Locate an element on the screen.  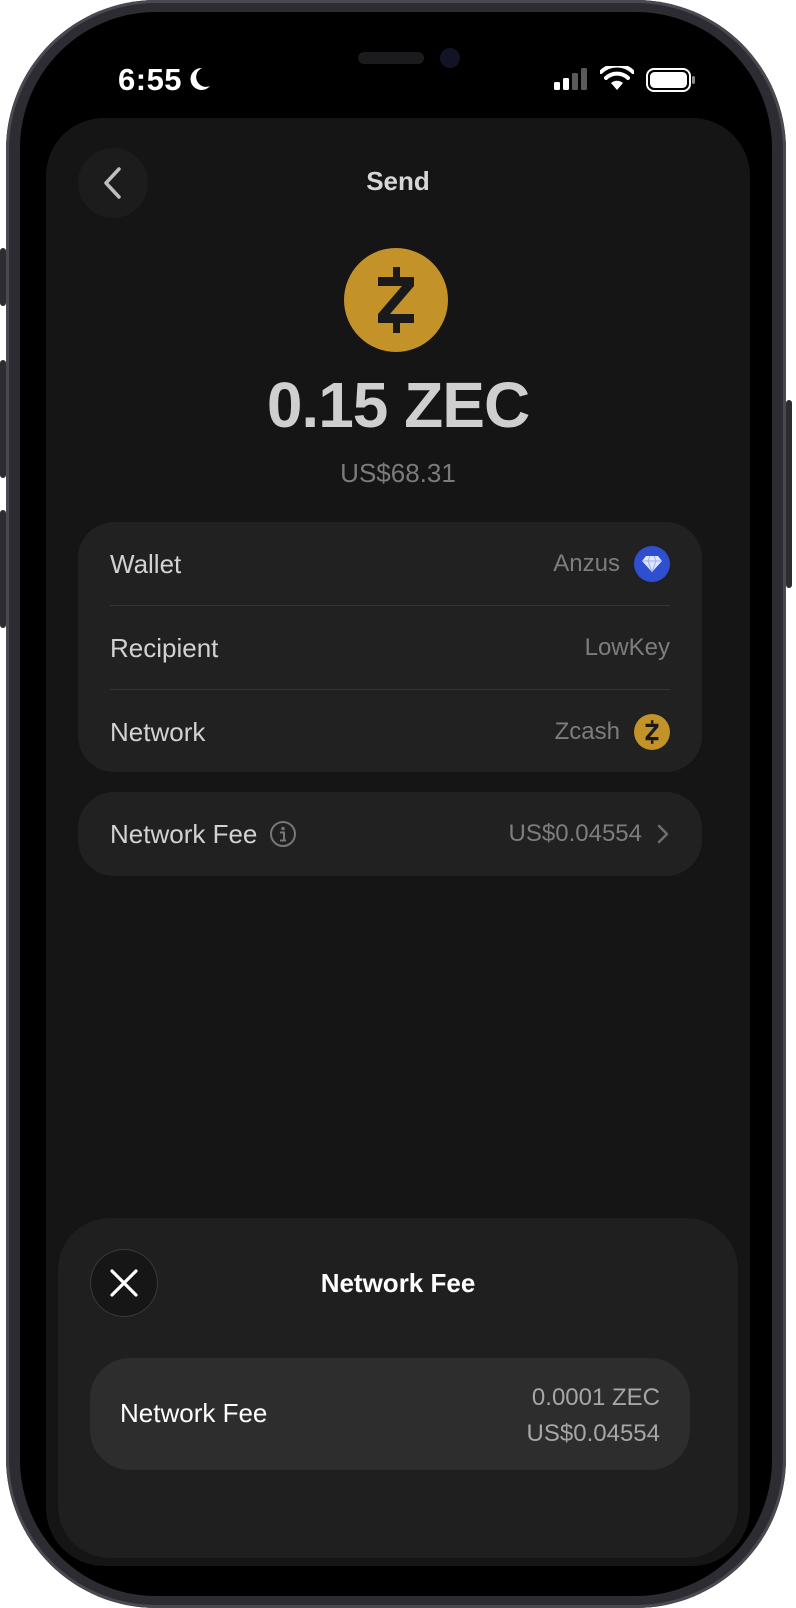
page-title: Send is located at coordinates (398, 181).